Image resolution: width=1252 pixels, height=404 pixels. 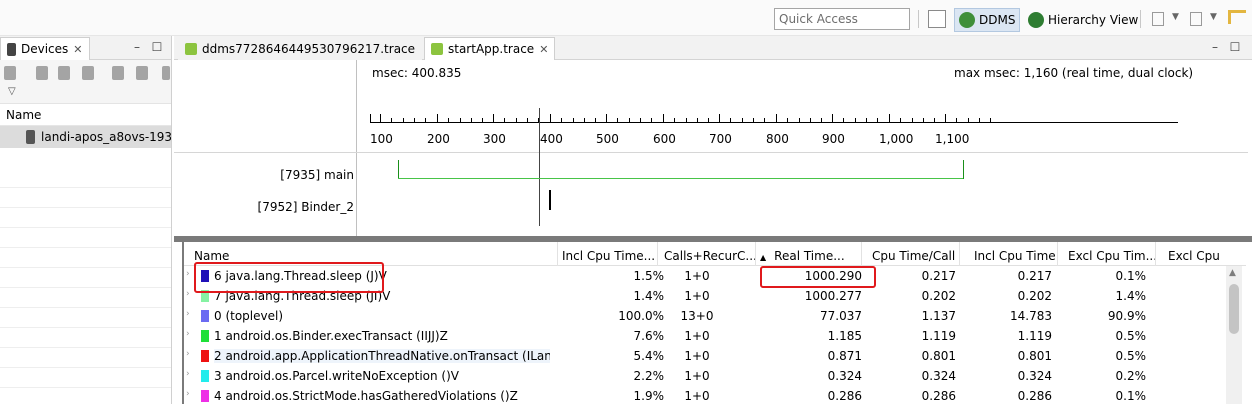 I want to click on cell-incl-cpu-pct: 2.2%, so click(x=649, y=376).